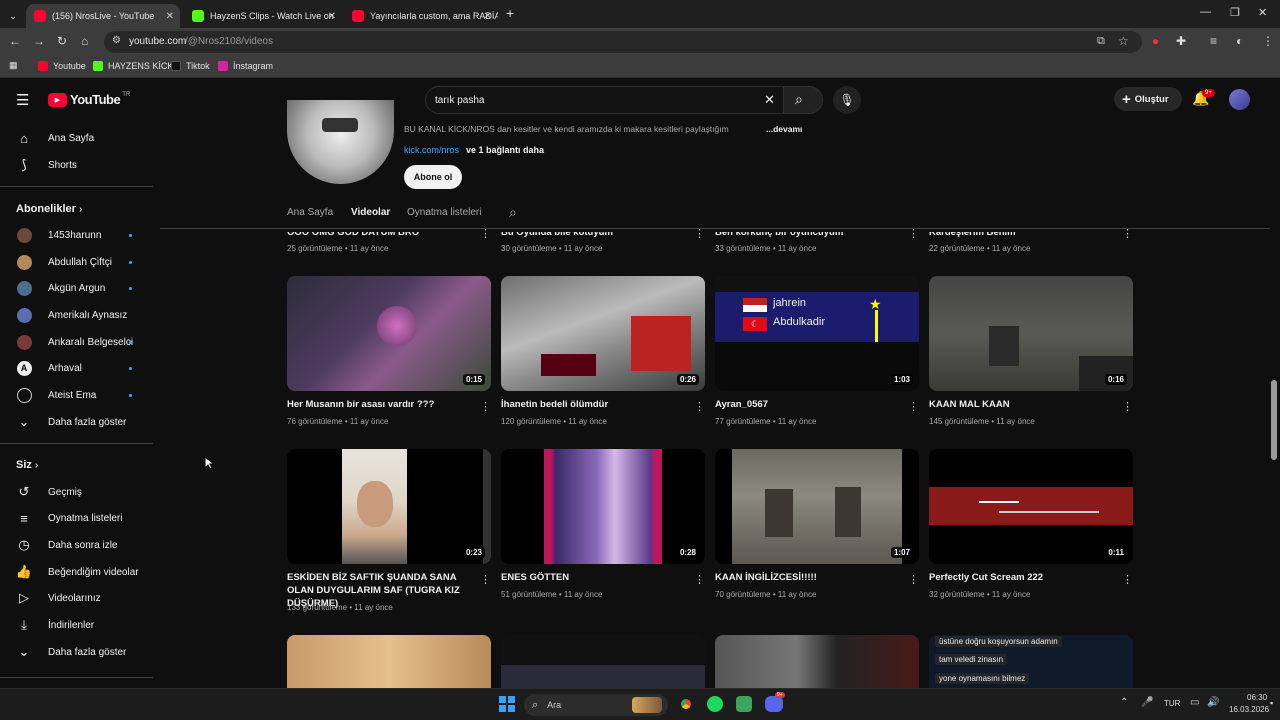 Image resolution: width=1280 pixels, height=720 pixels. What do you see at coordinates (389, 506) in the screenshot?
I see `video-thumbnail: 0:23` at bounding box center [389, 506].